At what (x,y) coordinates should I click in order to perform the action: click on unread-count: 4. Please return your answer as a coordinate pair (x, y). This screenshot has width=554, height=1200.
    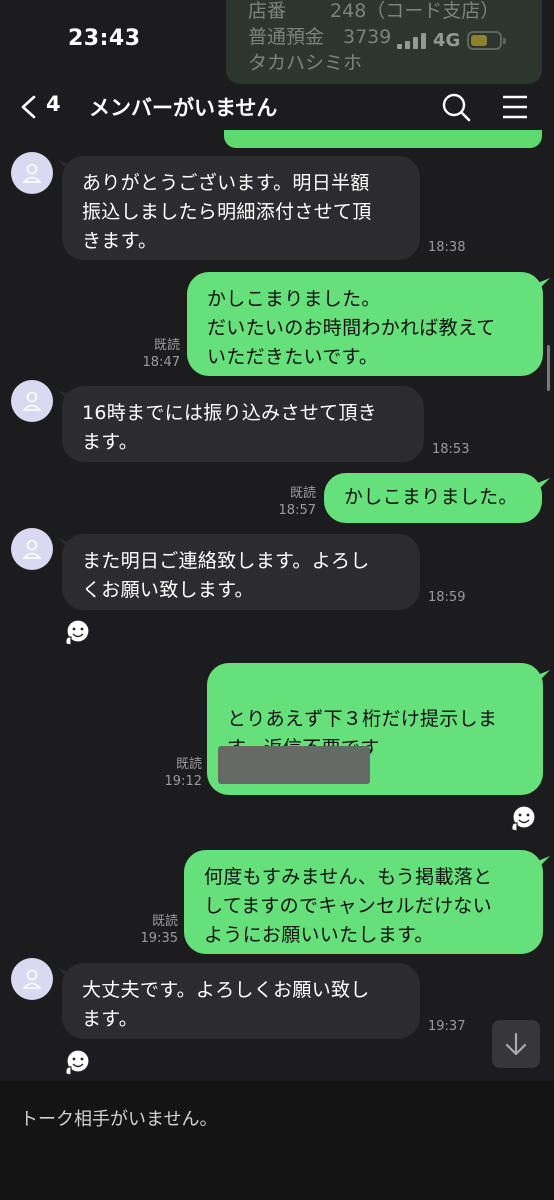
    Looking at the image, I should click on (53, 104).